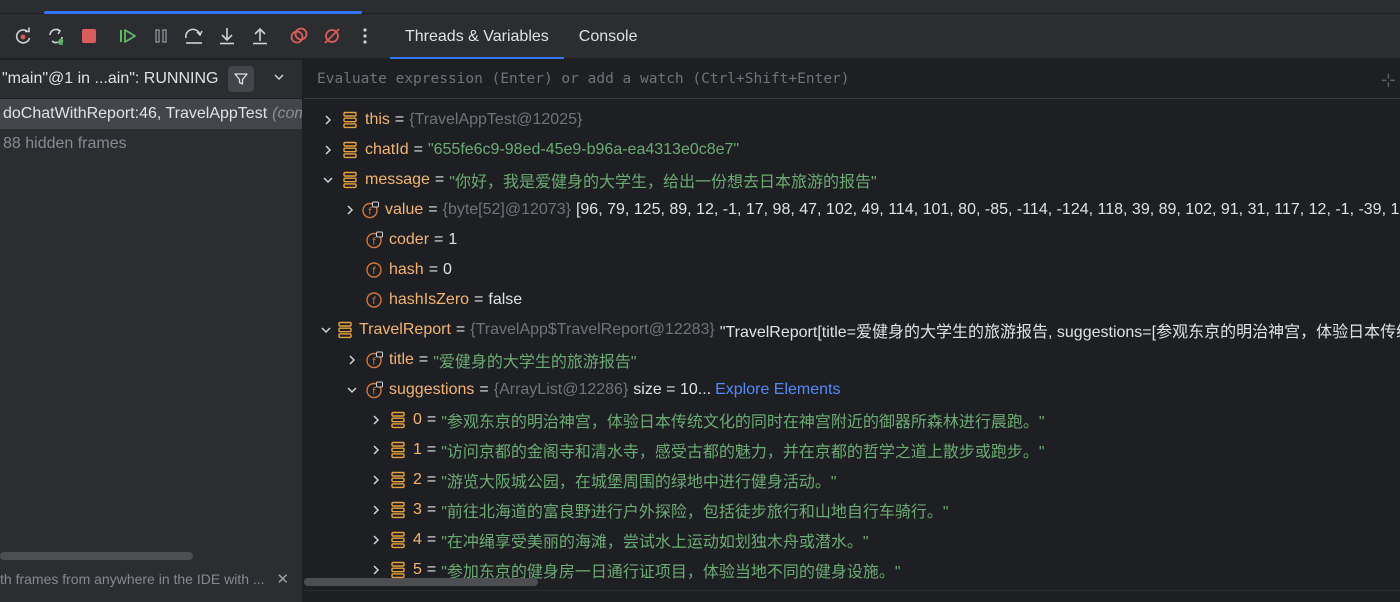  Describe the element at coordinates (409, 239) in the screenshot. I see `variable-name: coder` at that location.